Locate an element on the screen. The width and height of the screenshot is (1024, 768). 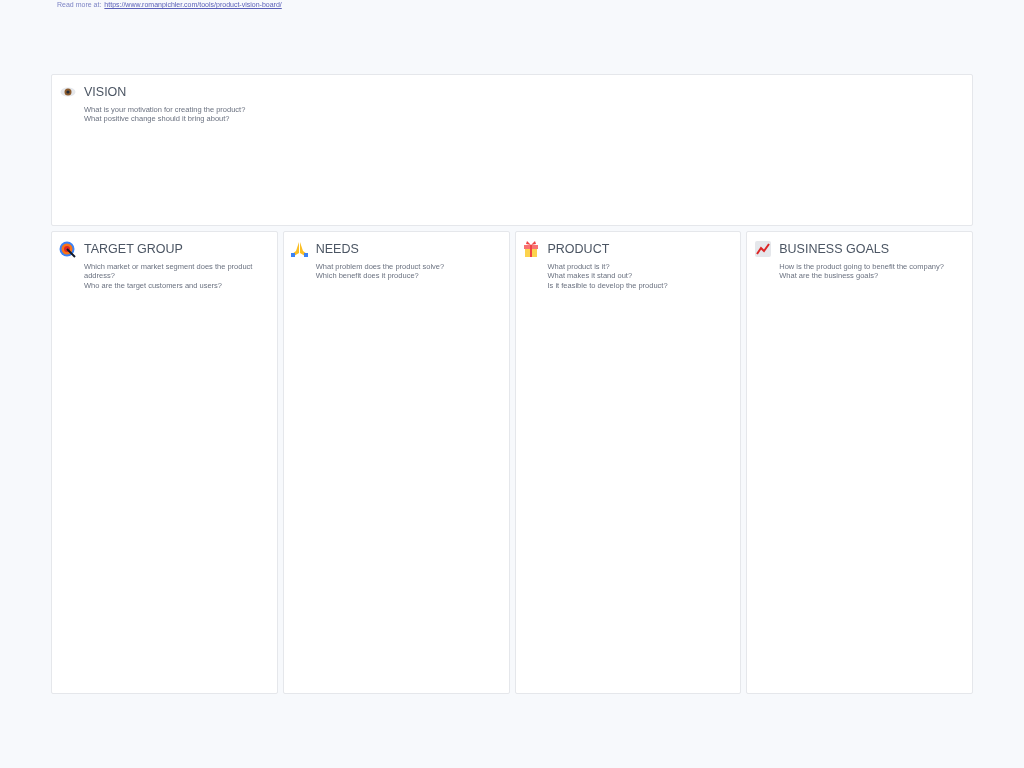
card-title: TARGET GROUP is located at coordinates (133, 249).